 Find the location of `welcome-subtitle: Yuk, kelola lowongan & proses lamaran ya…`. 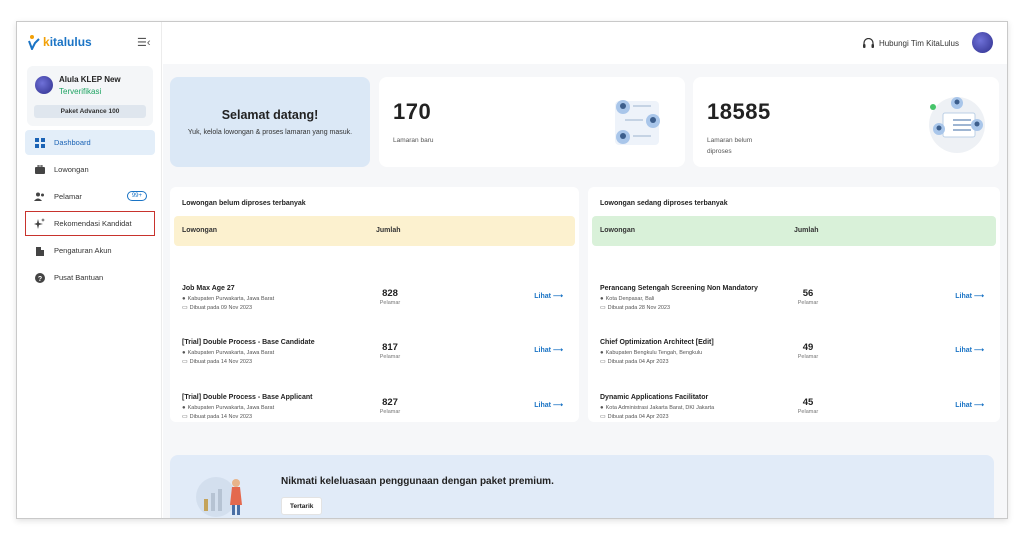

welcome-subtitle: Yuk, kelola lowongan & proses lamaran ya… is located at coordinates (270, 132).